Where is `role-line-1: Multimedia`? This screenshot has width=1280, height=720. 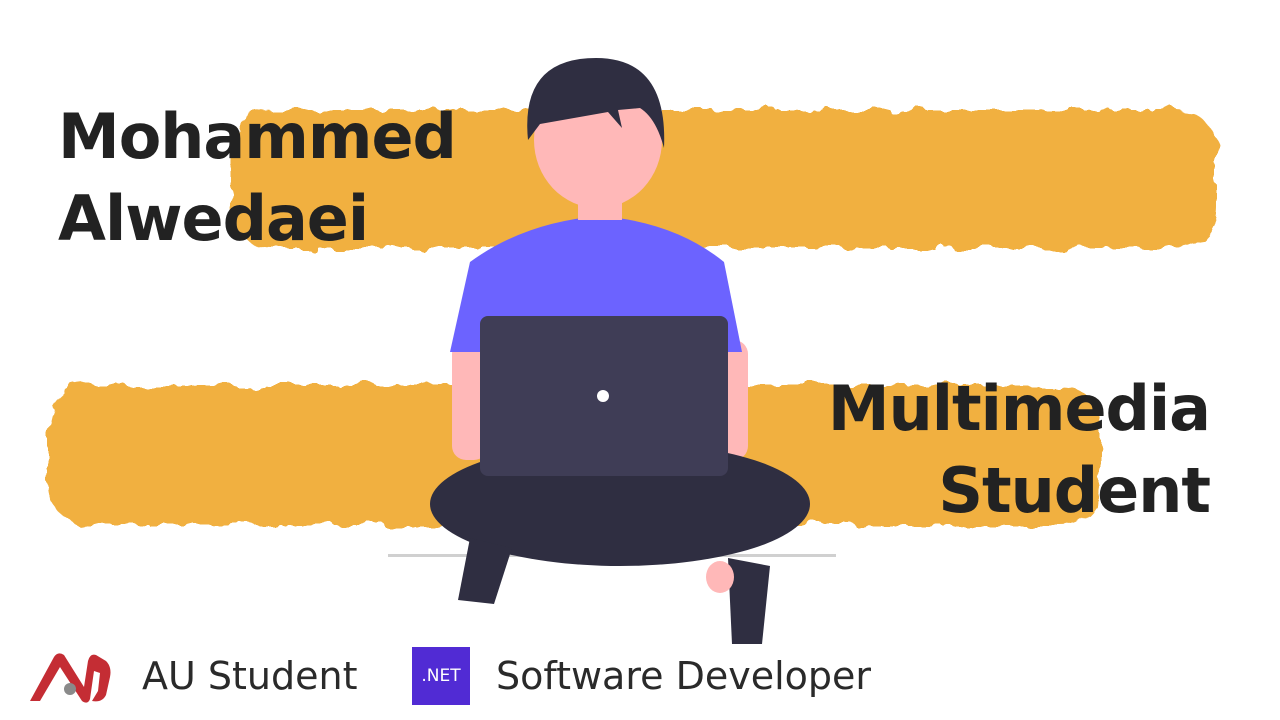
role-line-1: Multimedia is located at coordinates (1019, 408).